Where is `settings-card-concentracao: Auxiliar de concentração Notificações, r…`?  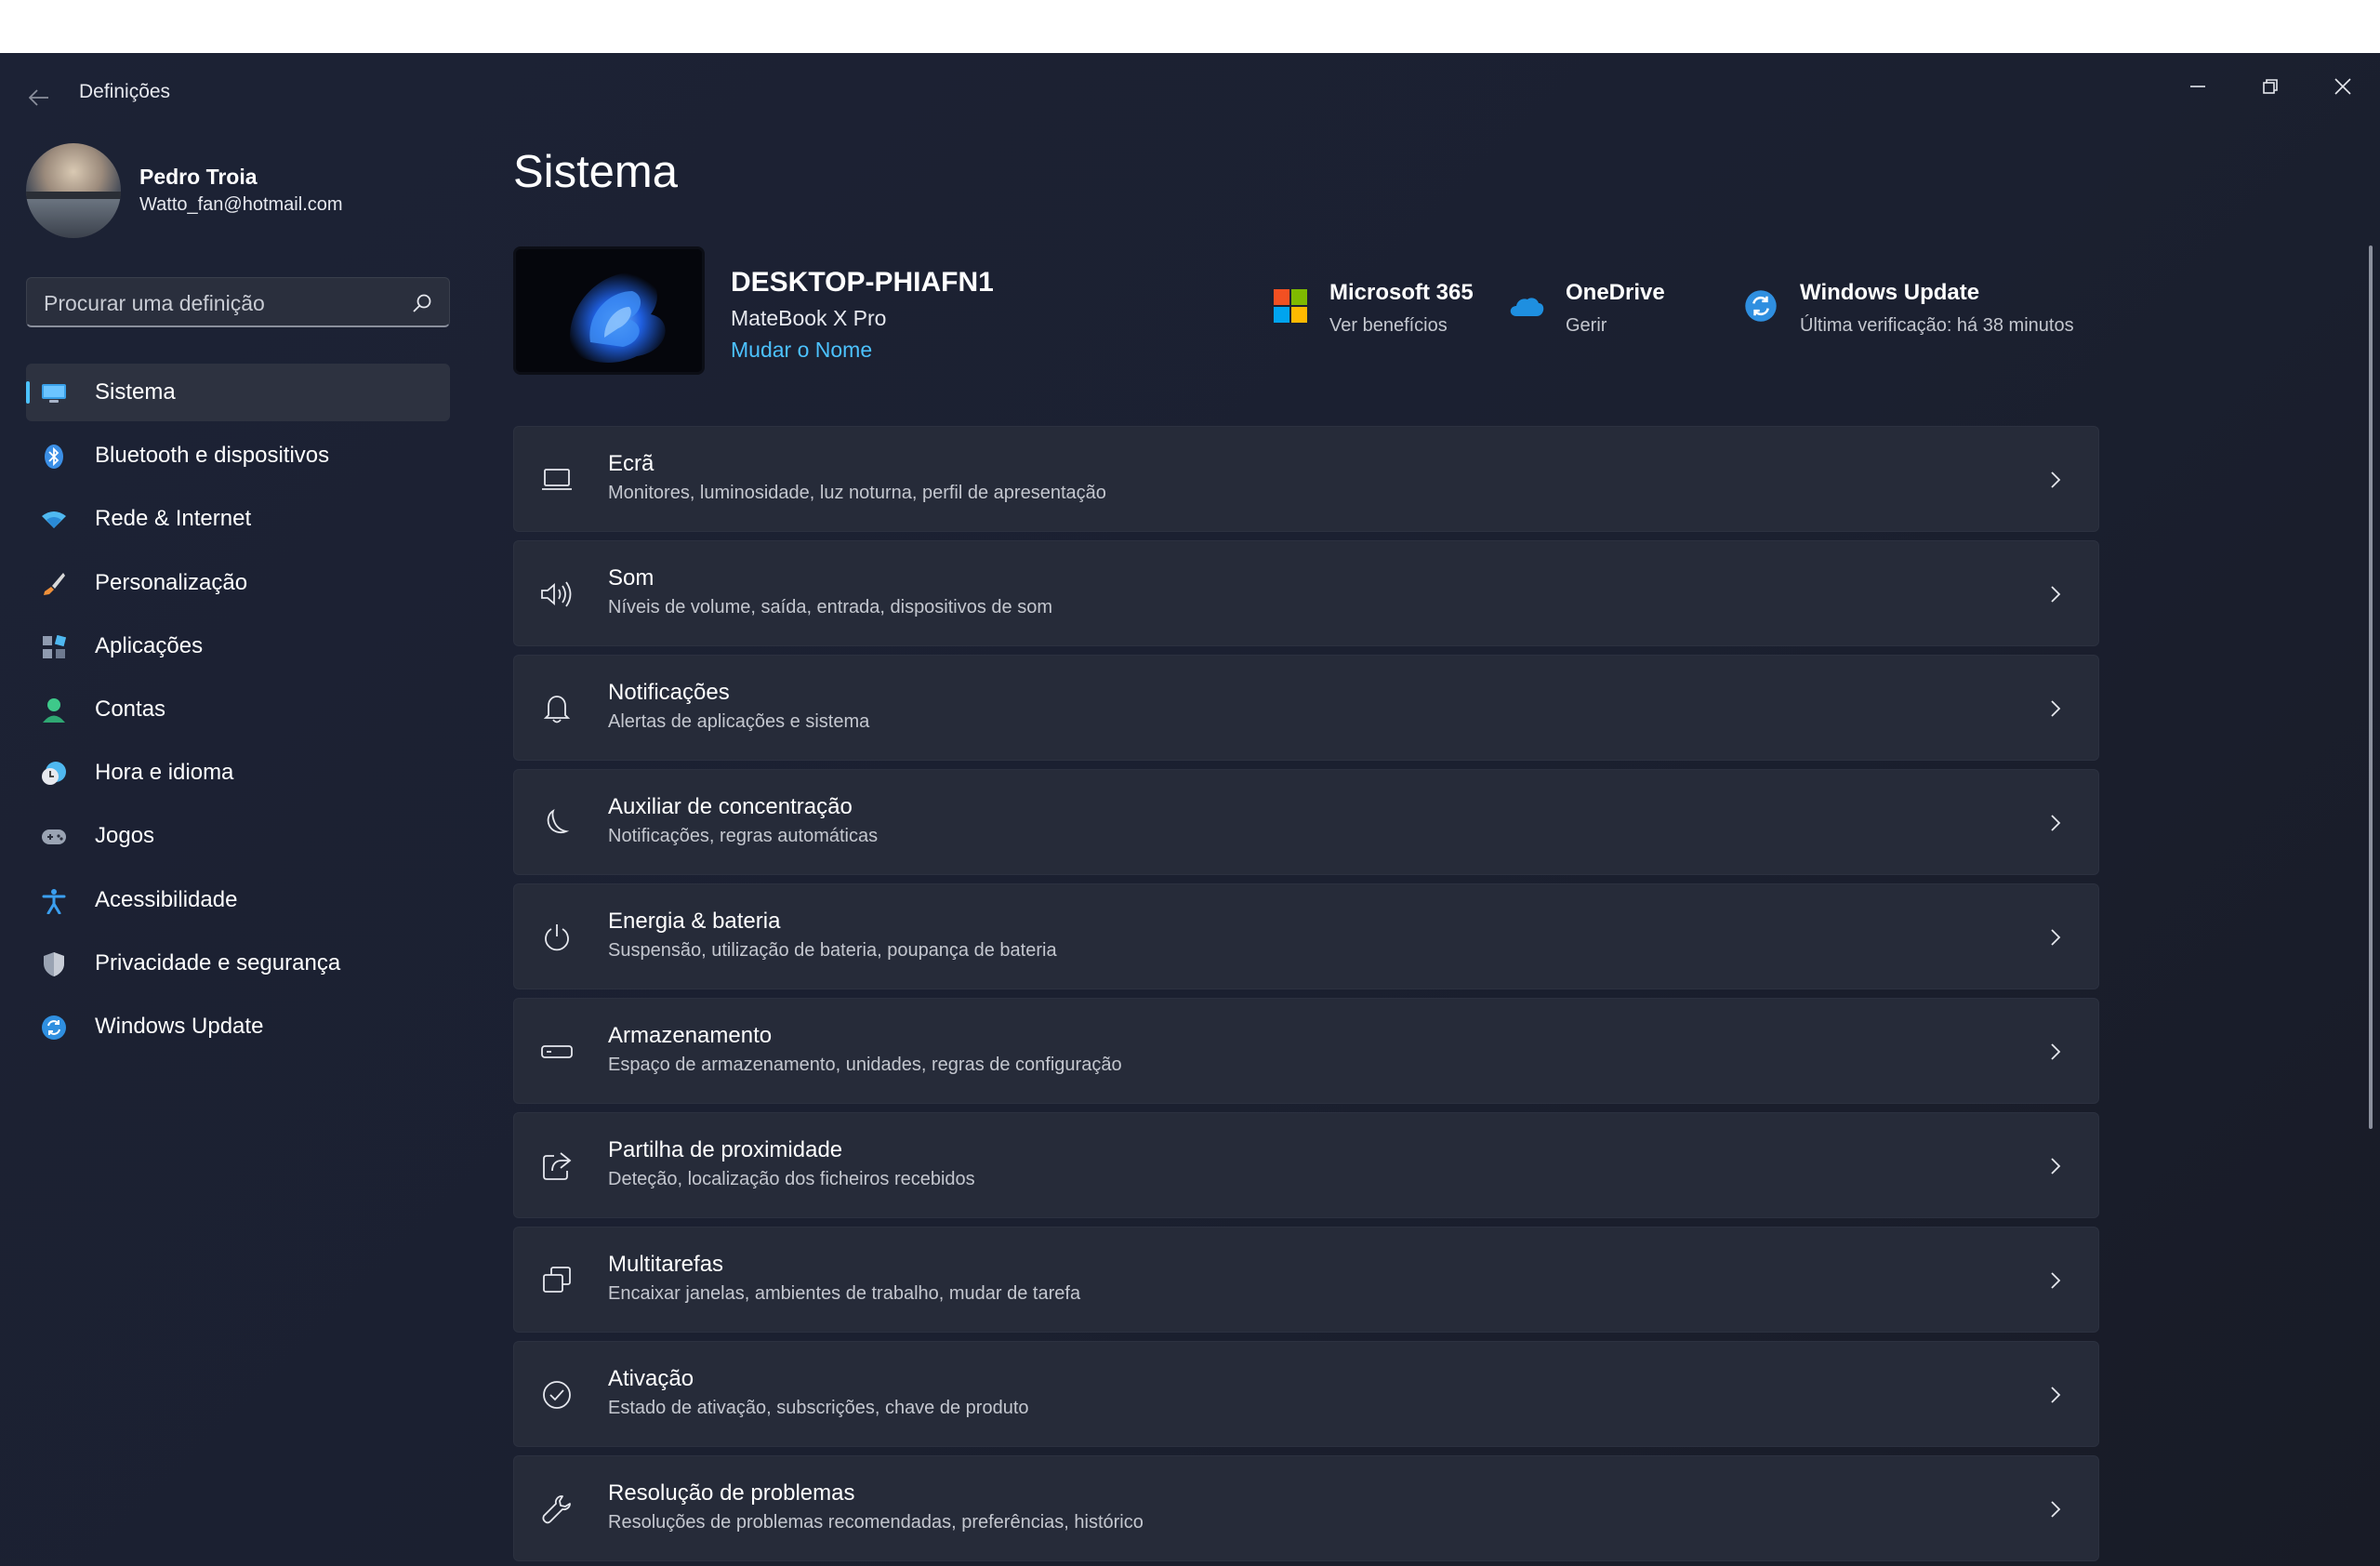 settings-card-concentracao: Auxiliar de concentração Notificações, r… is located at coordinates (1306, 822).